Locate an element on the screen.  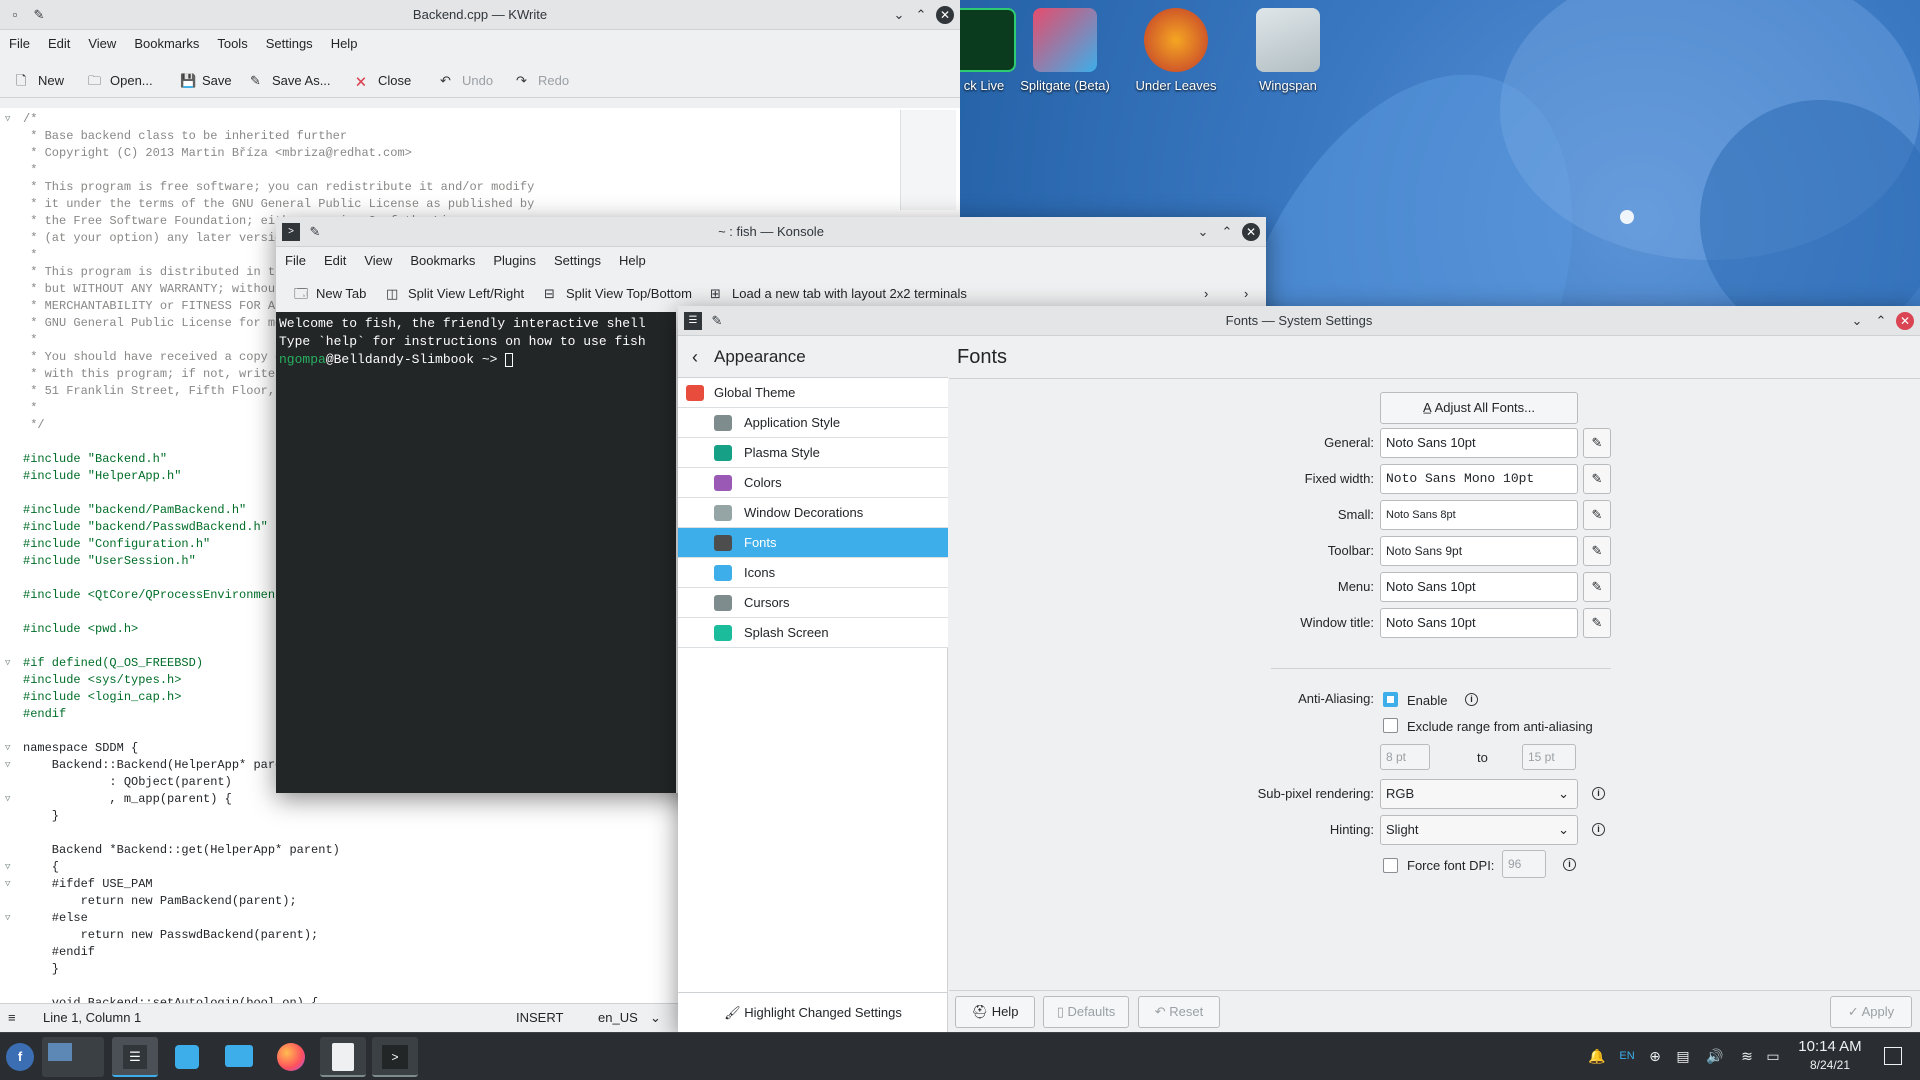
back-button: ‹ Appearance is located at coordinates (813, 357).